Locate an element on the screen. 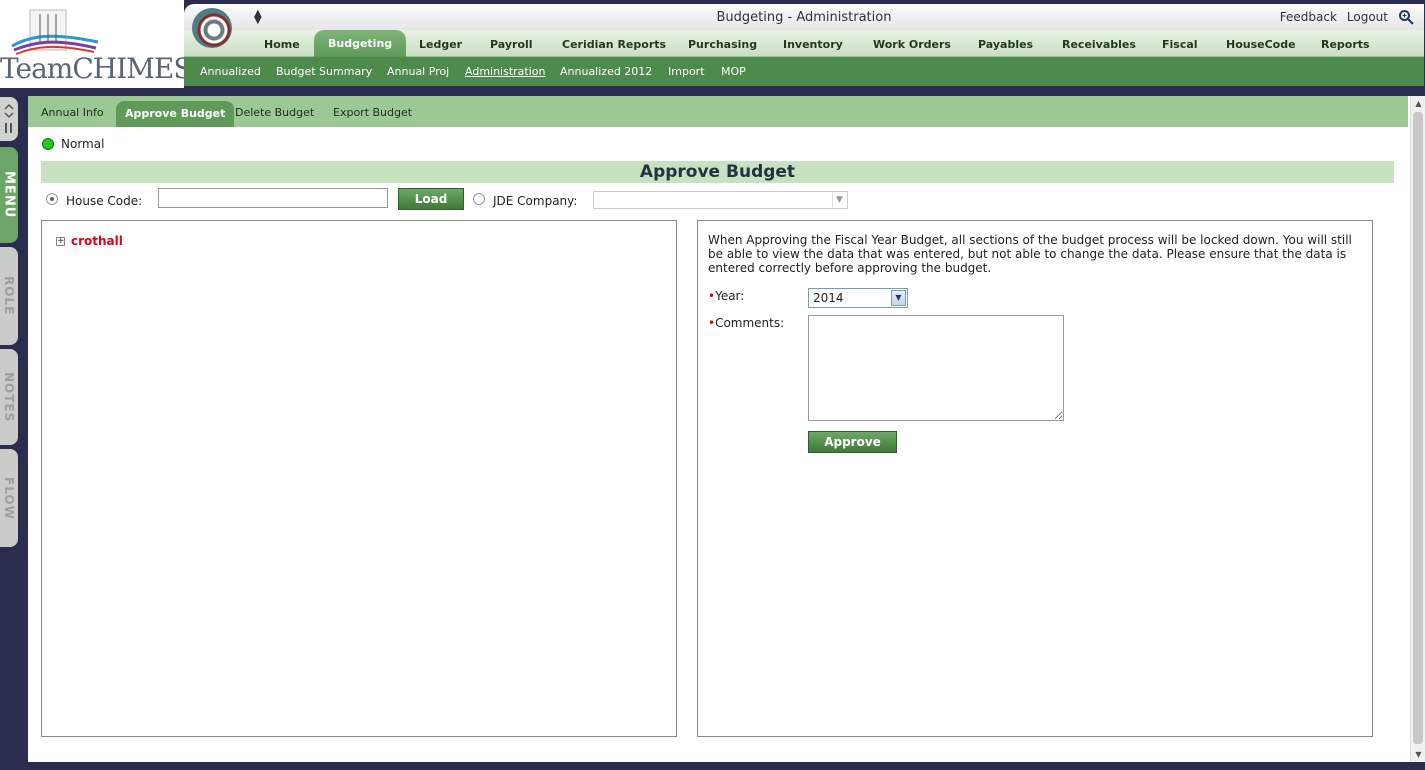 The height and width of the screenshot is (770, 1425). nav-tab-purchasing: Purchasing is located at coordinates (722, 44).